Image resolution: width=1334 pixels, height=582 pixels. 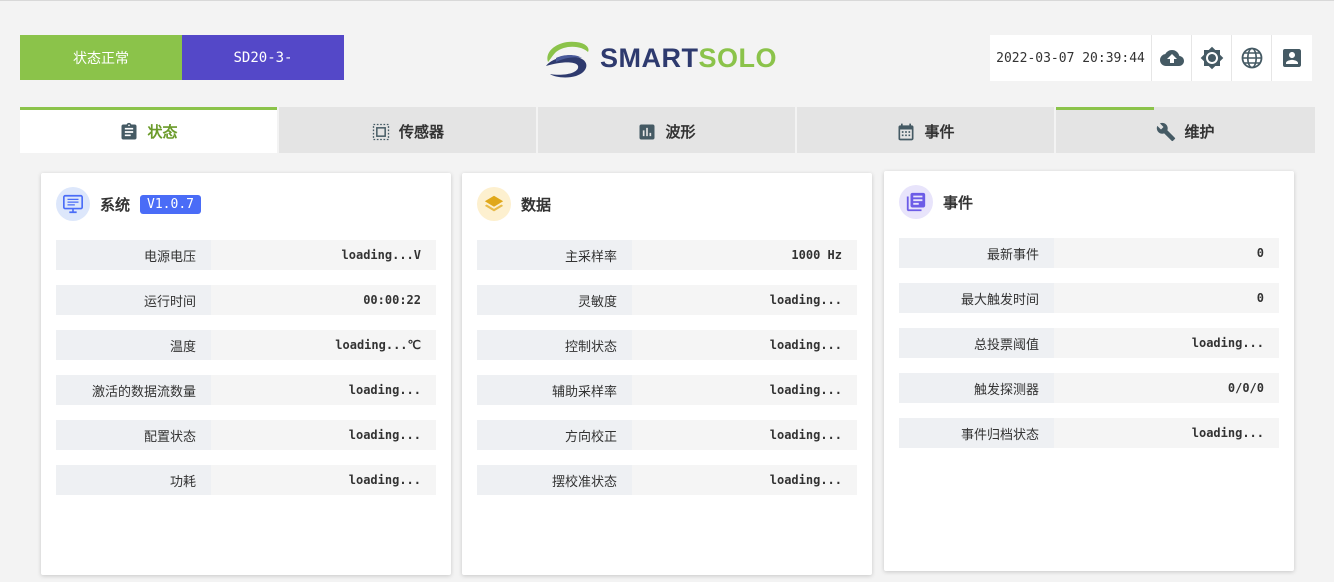 What do you see at coordinates (554, 300) in the screenshot?
I see `row-label: 灵敏度` at bounding box center [554, 300].